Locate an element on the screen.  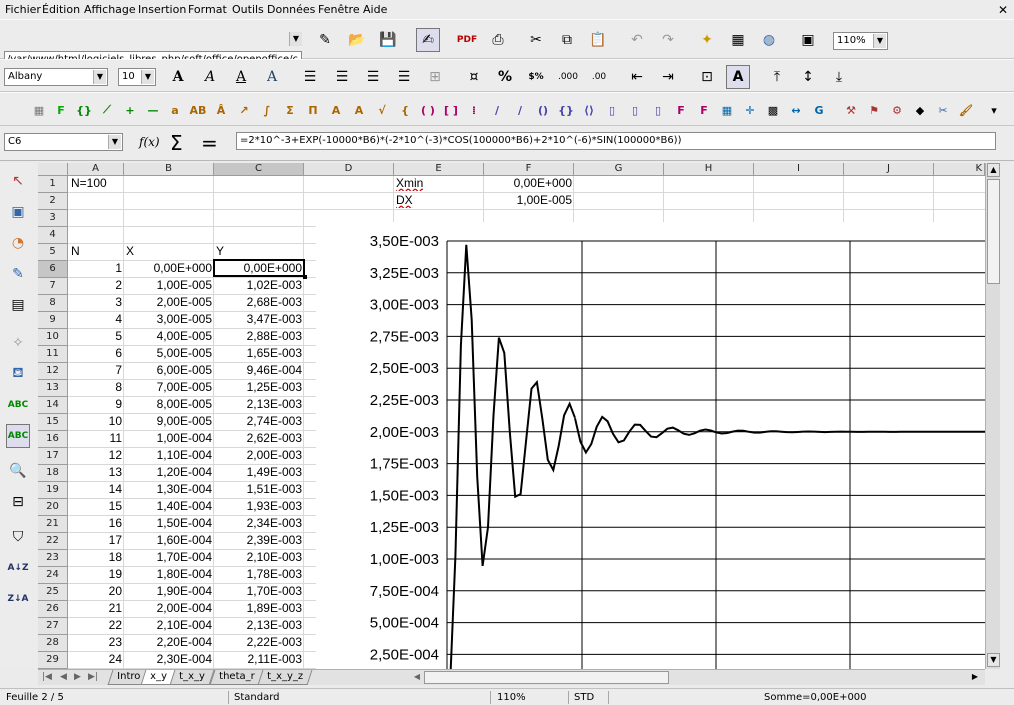
row-header: 10 is located at coordinates (53, 337).